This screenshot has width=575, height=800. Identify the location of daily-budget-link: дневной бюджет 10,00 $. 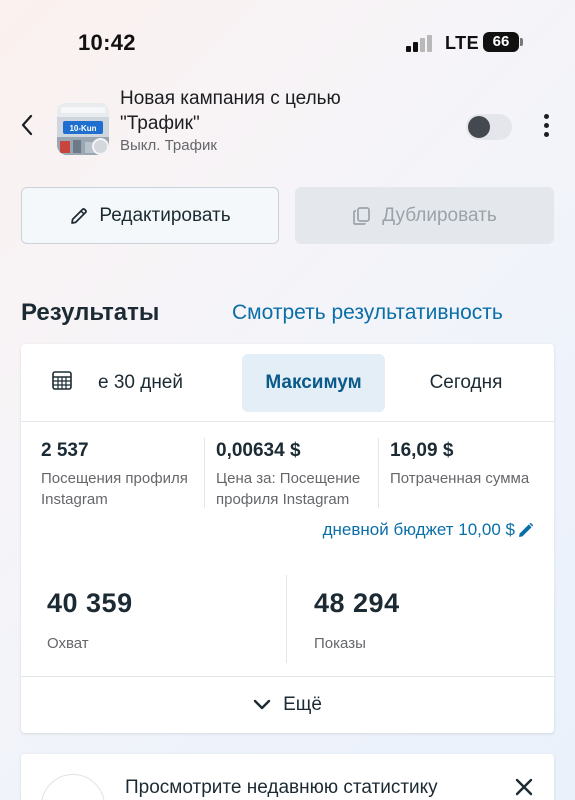
(429, 530).